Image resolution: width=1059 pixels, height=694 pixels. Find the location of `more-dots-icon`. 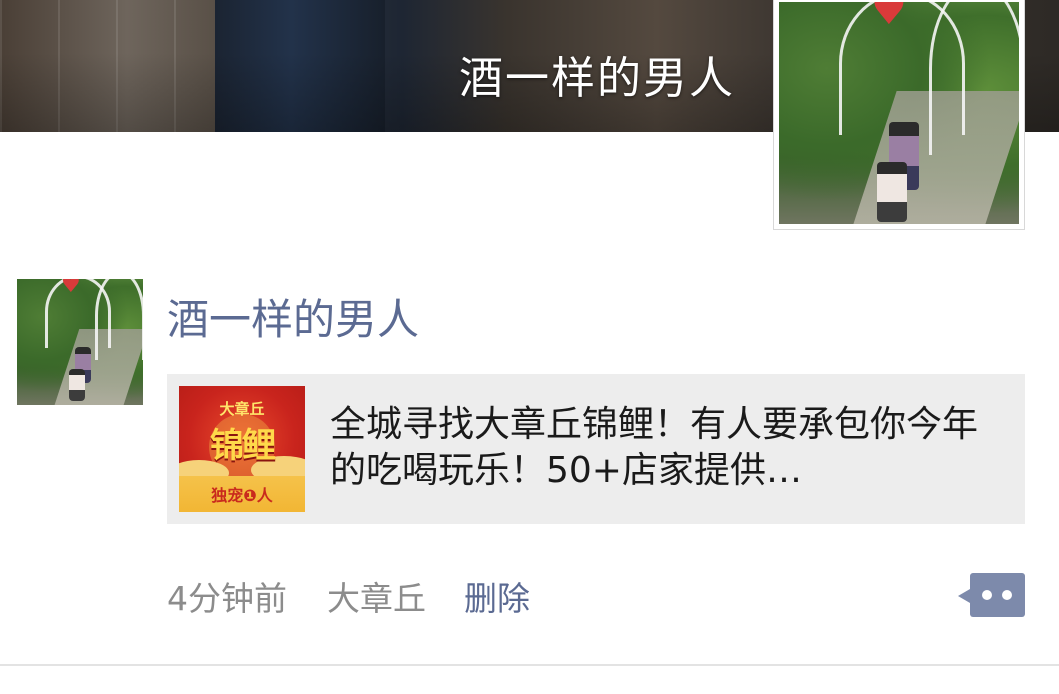

more-dots-icon is located at coordinates (987, 595).